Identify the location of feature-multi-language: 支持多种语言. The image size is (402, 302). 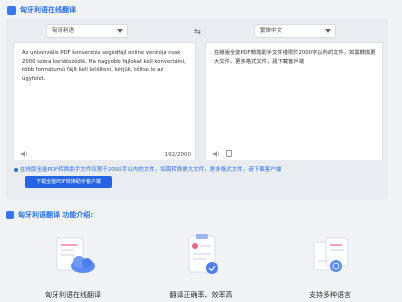
(330, 265).